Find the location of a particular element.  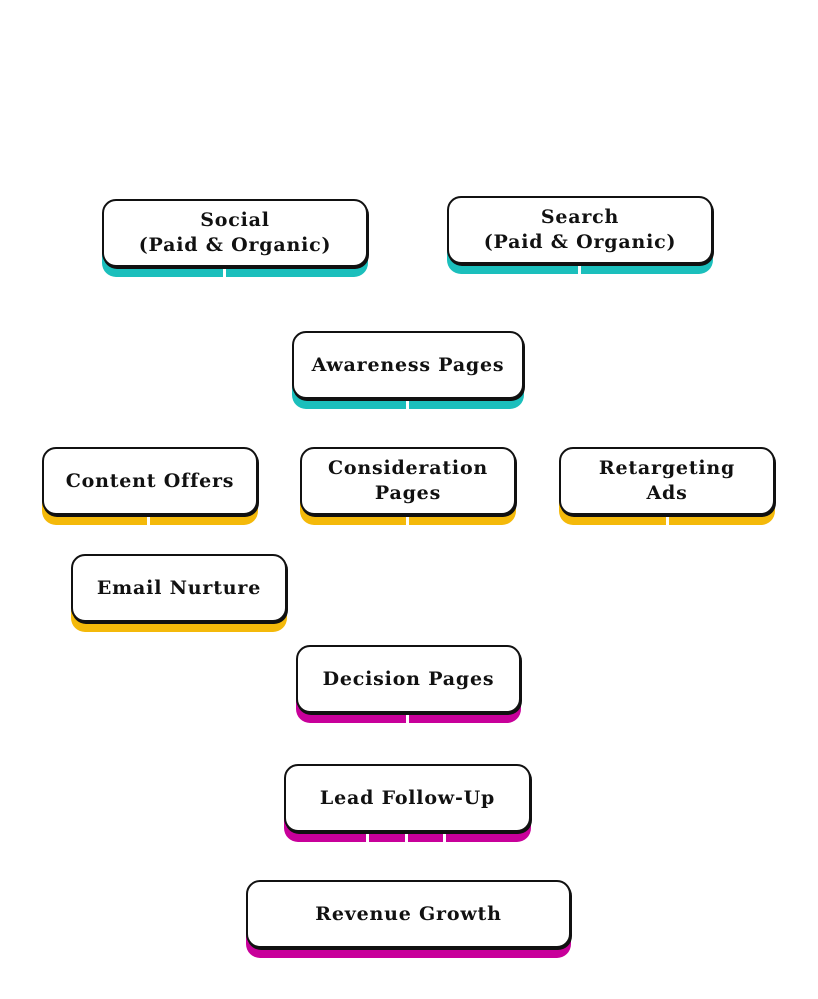

node-label: Awareness Pages is located at coordinates (408, 364).